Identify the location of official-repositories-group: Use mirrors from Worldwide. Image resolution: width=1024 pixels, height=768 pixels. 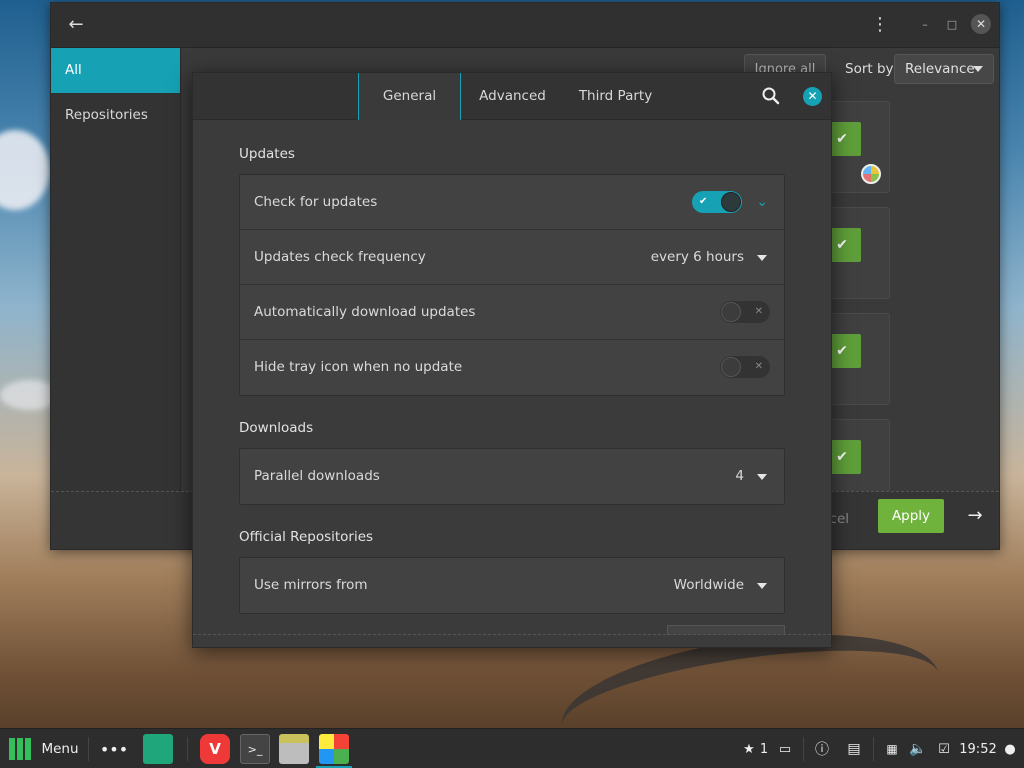
(512, 585).